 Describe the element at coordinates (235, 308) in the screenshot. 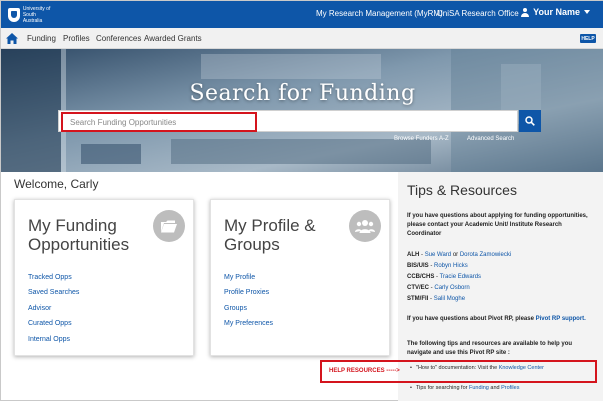

I see `groups-link: Groups` at that location.